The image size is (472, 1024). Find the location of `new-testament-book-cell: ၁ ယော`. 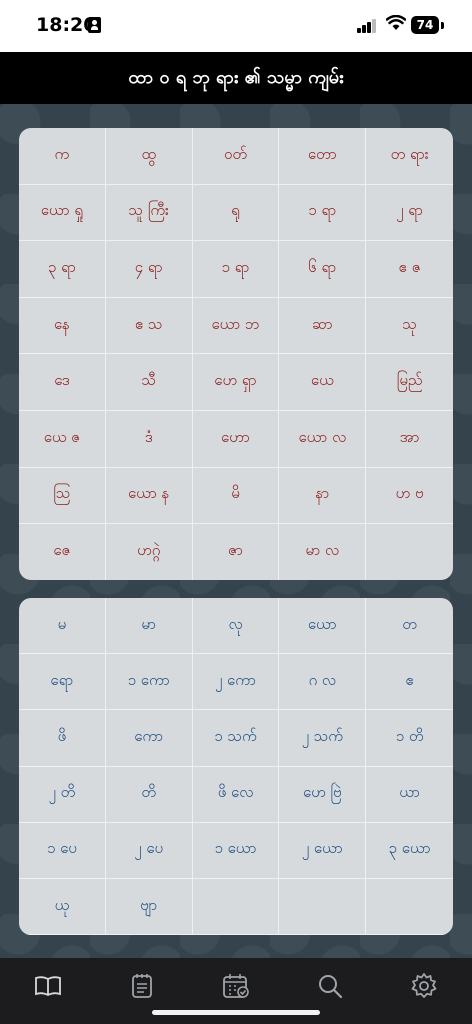

new-testament-book-cell: ၁ ယော is located at coordinates (236, 850).